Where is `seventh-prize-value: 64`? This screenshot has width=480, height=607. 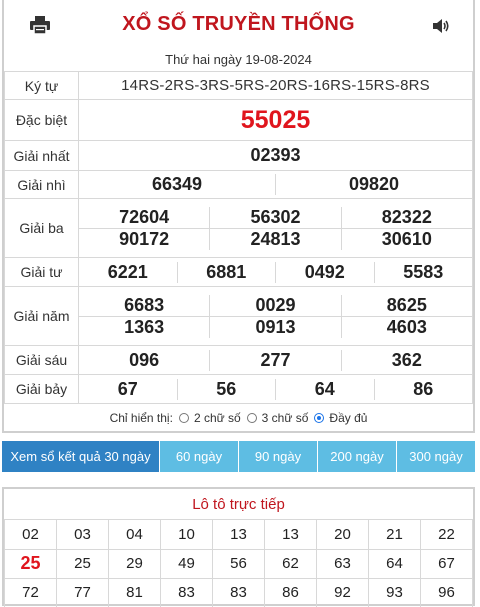
seventh-prize-value: 64 is located at coordinates (324, 389).